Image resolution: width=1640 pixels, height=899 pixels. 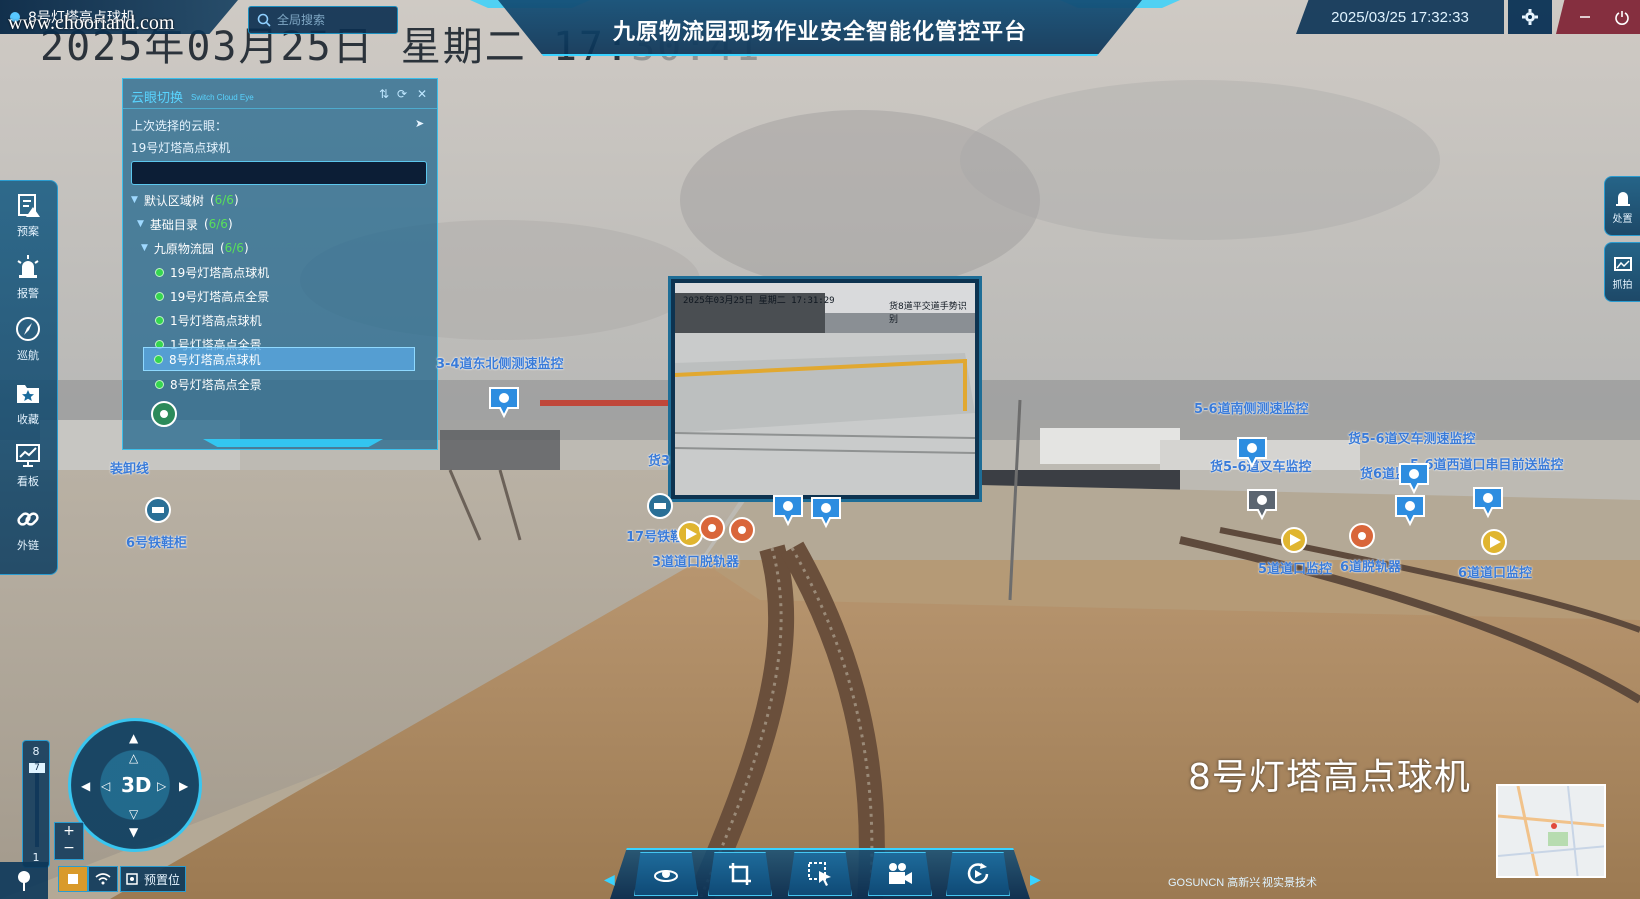 What do you see at coordinates (164, 414) in the screenshot?
I see `location-marker-icon` at bounding box center [164, 414].